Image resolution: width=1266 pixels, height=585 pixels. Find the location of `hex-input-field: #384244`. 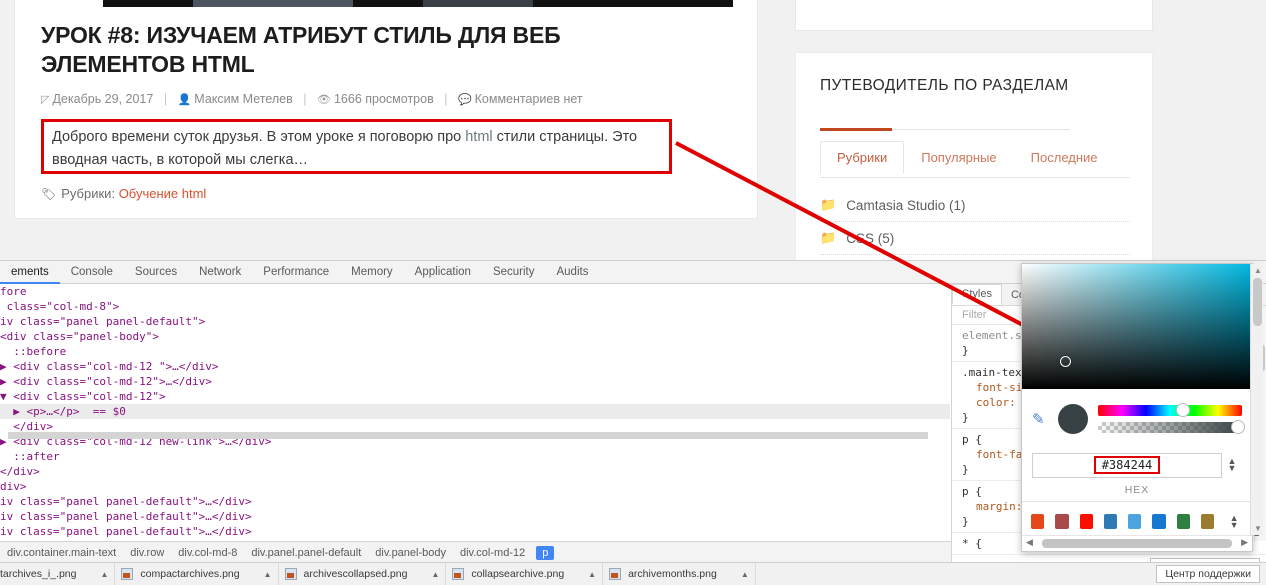

hex-input-field: #384244 is located at coordinates (1127, 465).